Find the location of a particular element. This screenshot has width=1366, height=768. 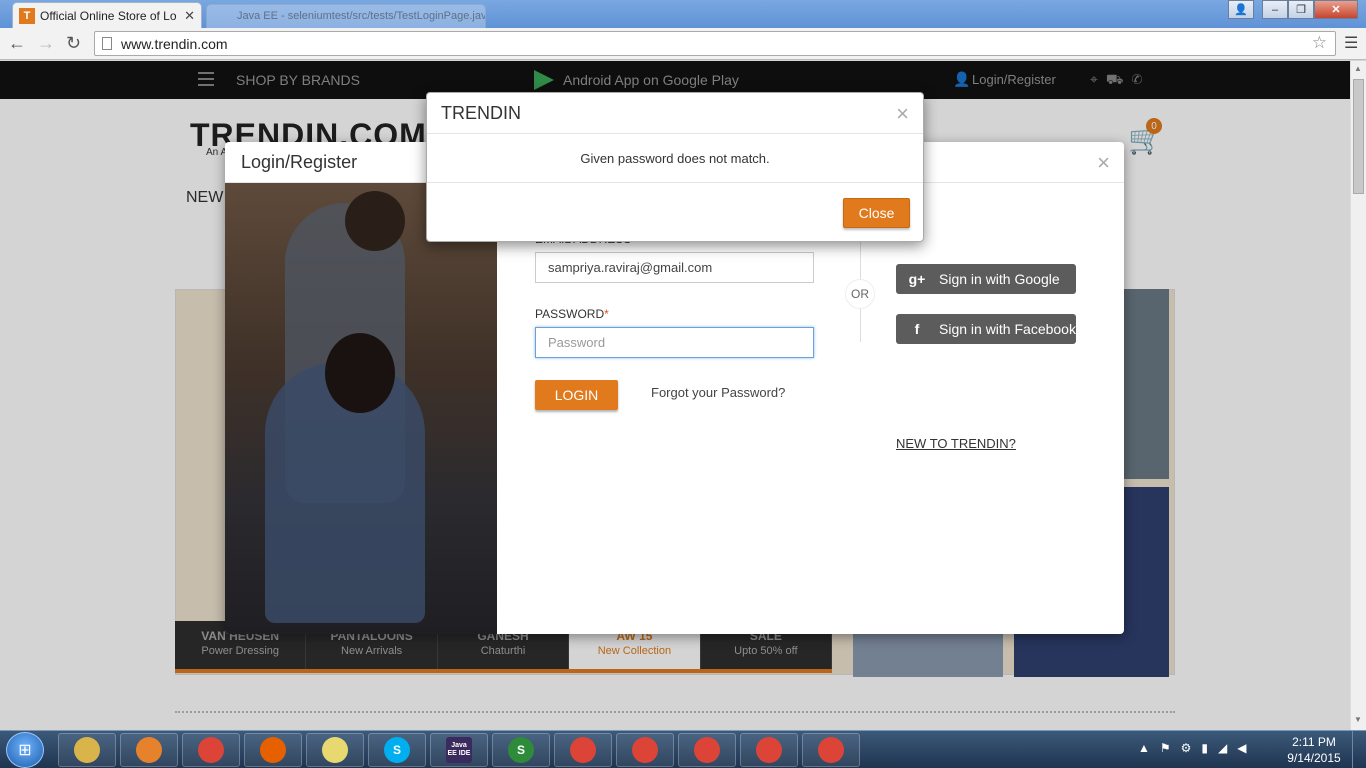

taskbar-app-button: Java EE IDE is located at coordinates (459, 750).